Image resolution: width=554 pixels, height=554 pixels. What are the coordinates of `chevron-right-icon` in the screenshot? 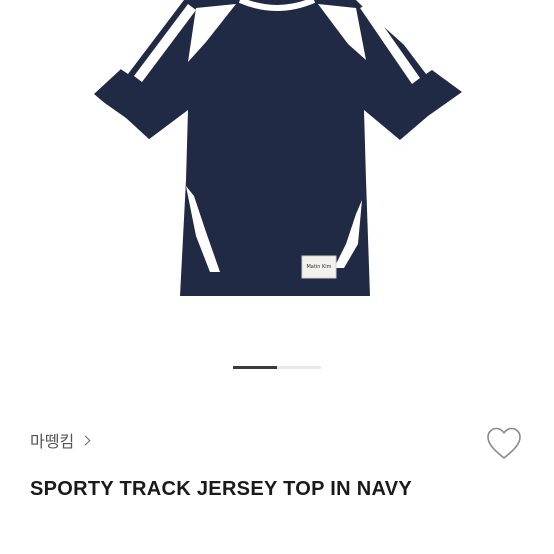 It's located at (85, 440).